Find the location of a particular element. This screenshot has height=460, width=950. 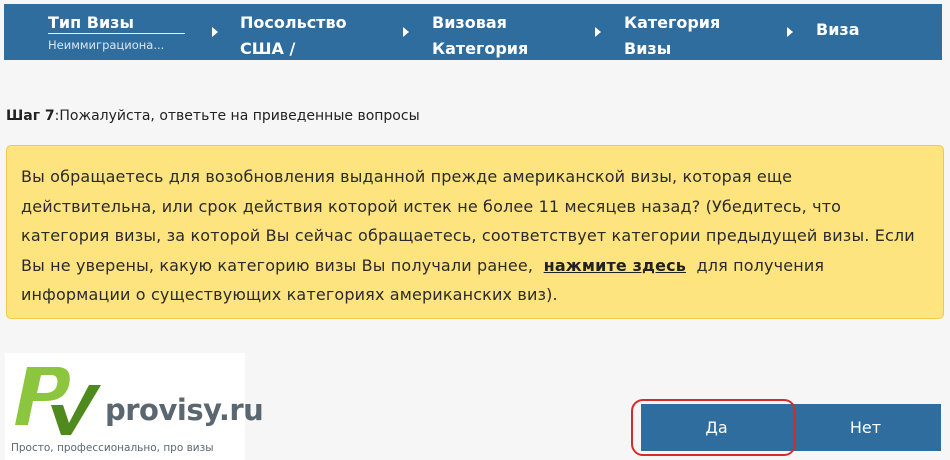

no-button: Нет is located at coordinates (865, 427).